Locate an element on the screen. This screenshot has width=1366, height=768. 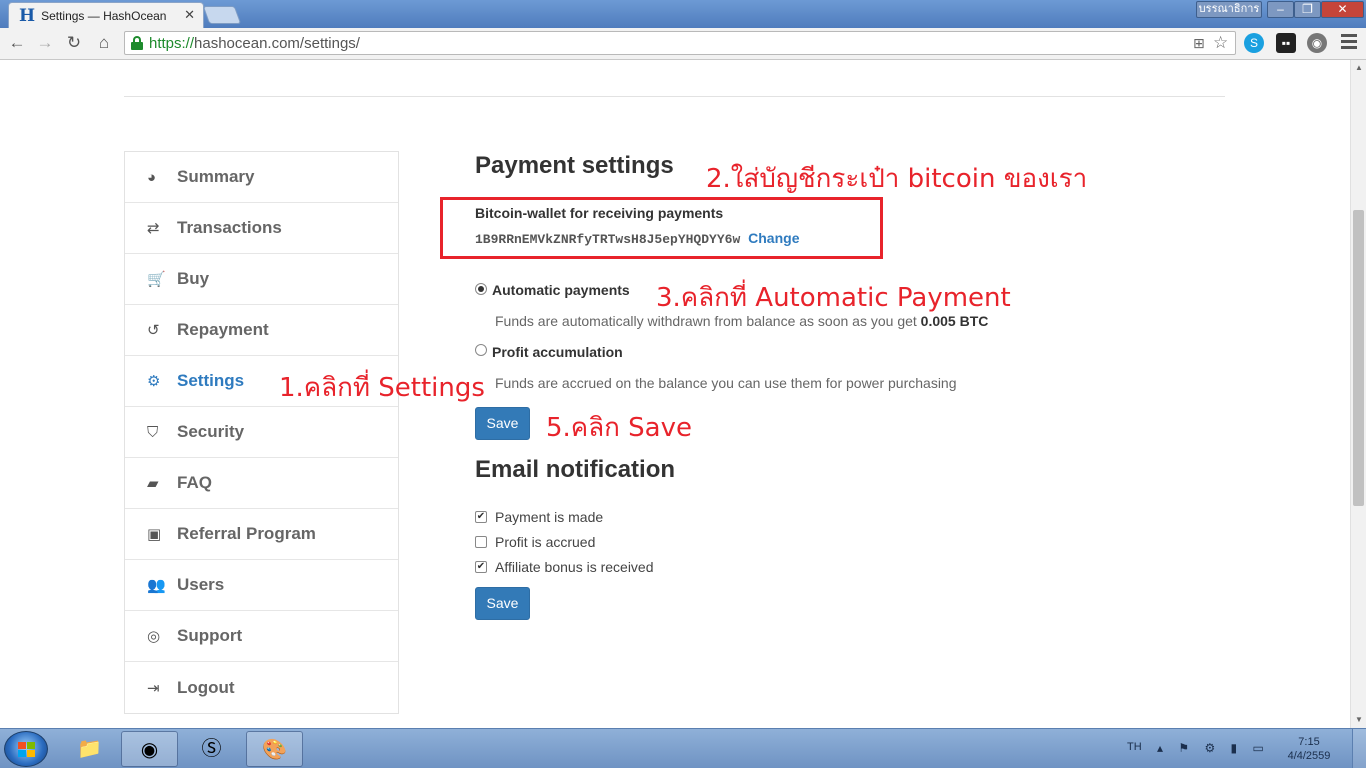
skype-taskbar-icon: Ⓢ is located at coordinates (211, 749).